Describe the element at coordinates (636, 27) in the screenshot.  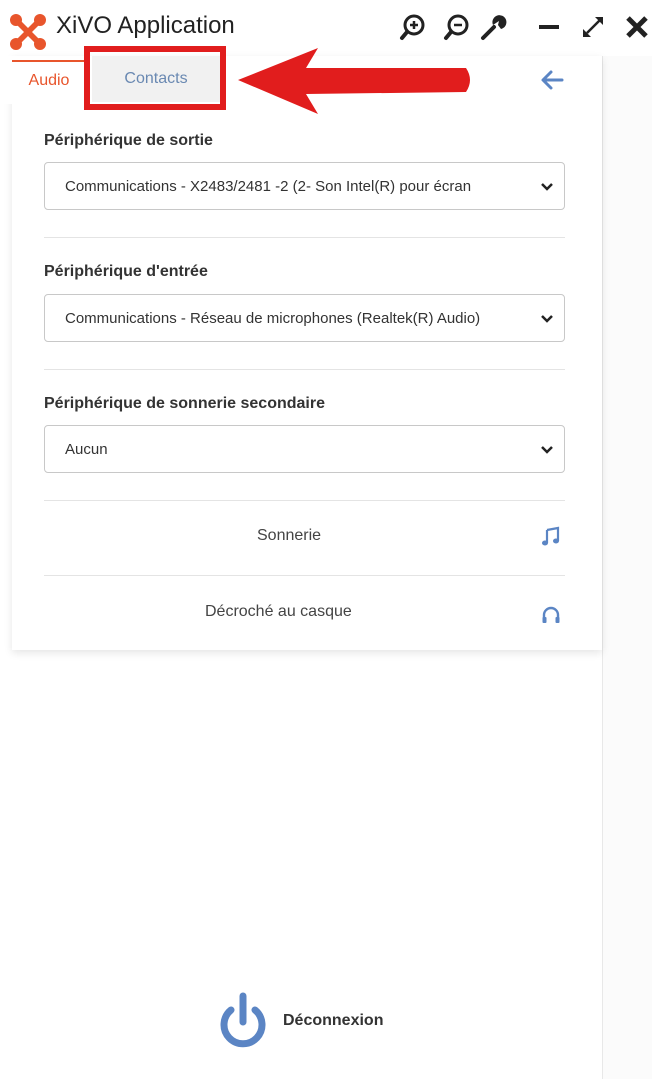
I see `close-icon` at that location.